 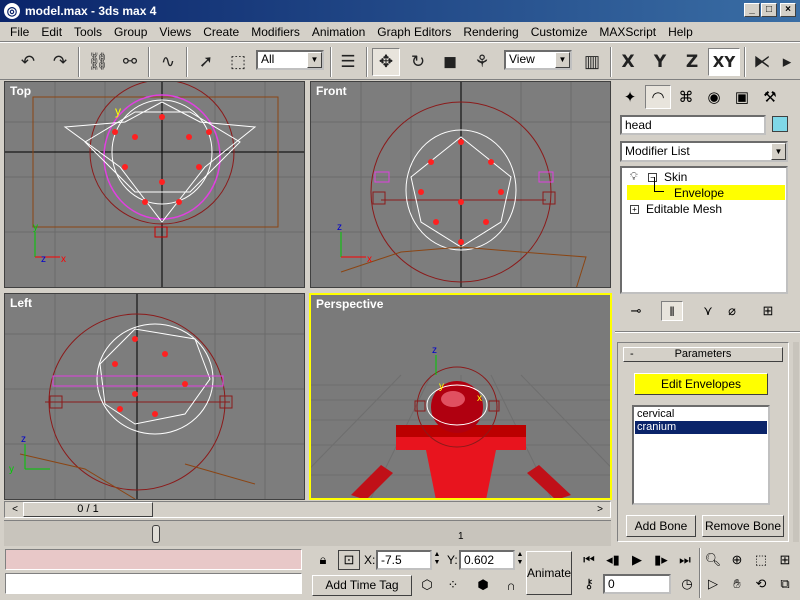 I want to click on restrict-y-button: Y, so click(x=660, y=62).